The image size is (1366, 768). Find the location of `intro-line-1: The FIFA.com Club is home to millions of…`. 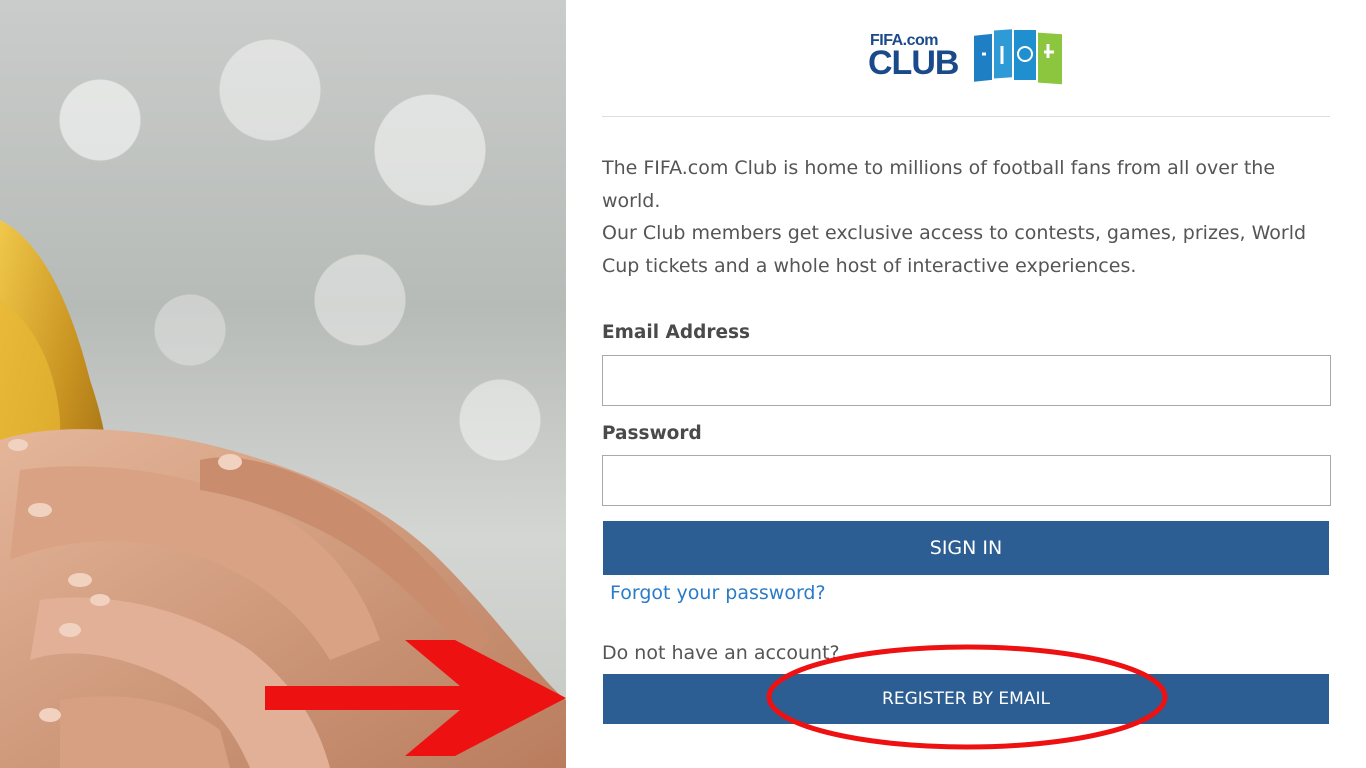

intro-line-1: The FIFA.com Club is home to millions of… is located at coordinates (939, 184).